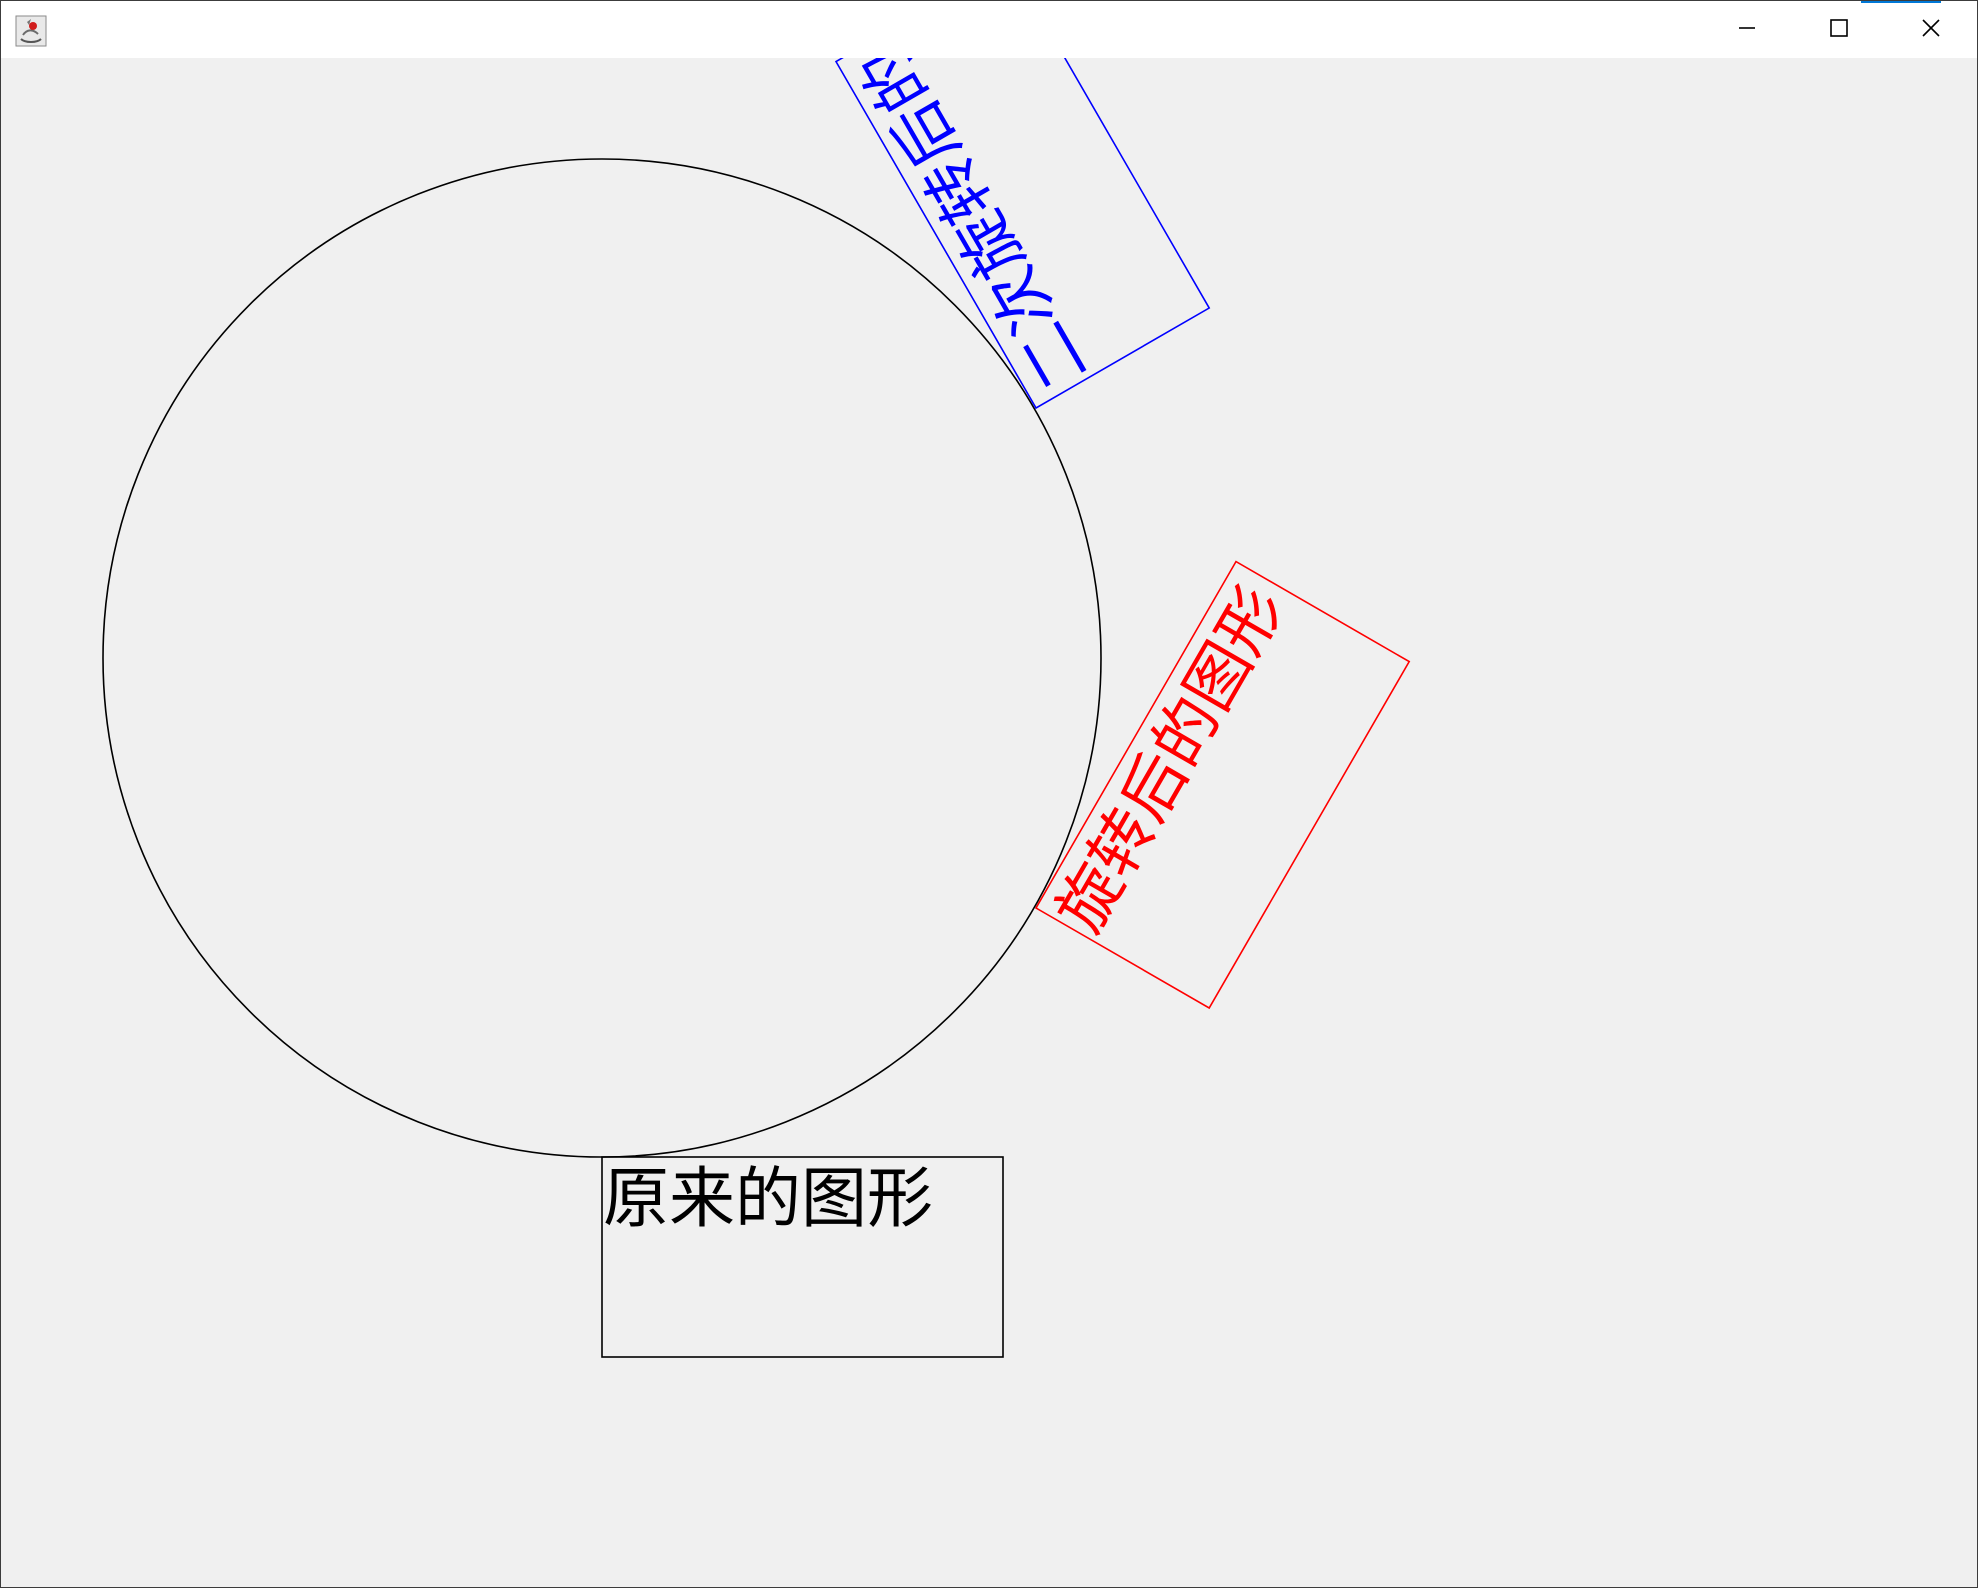 Image resolution: width=1978 pixels, height=1588 pixels. I want to click on original-shape-label: 原来的图形, so click(768, 1198).